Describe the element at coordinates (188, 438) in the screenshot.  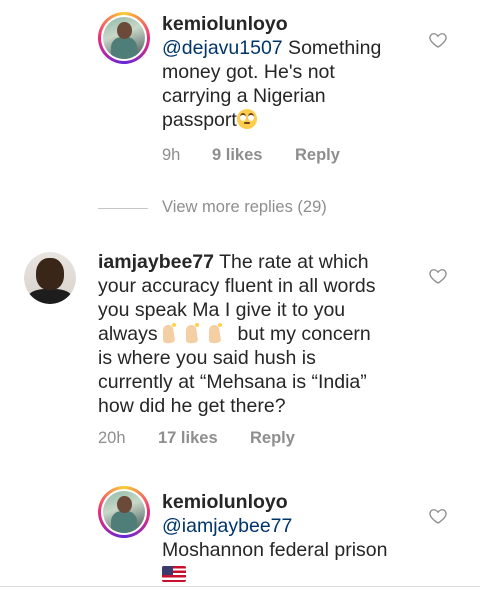
I see `likes-count: 17 likes` at that location.